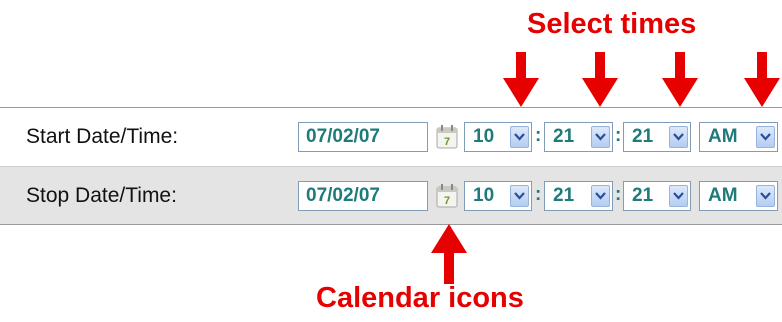 The height and width of the screenshot is (322, 782). Describe the element at coordinates (723, 136) in the screenshot. I see `start-ampm-value: AM` at that location.